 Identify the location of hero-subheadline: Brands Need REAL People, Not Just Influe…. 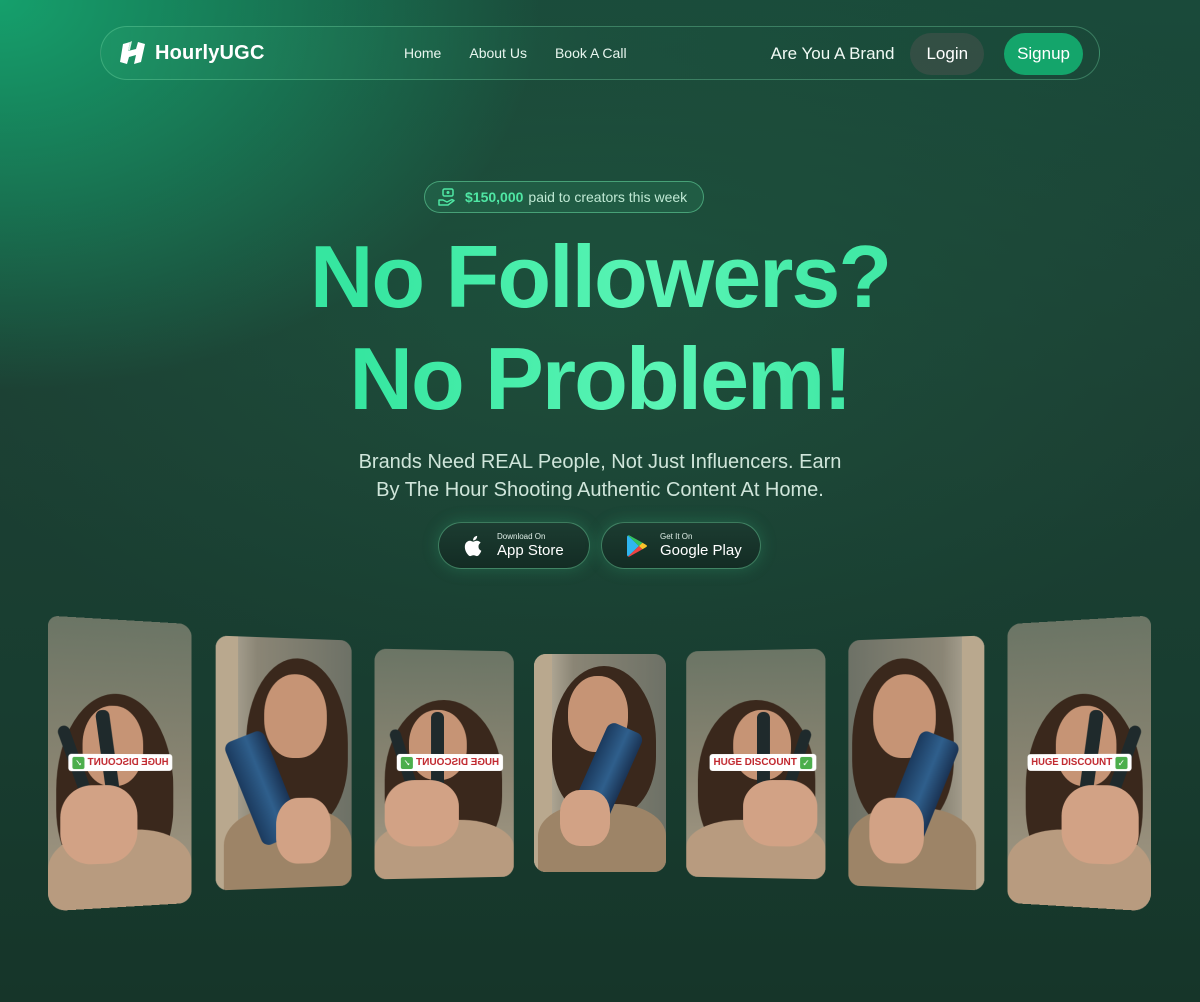
(600, 476).